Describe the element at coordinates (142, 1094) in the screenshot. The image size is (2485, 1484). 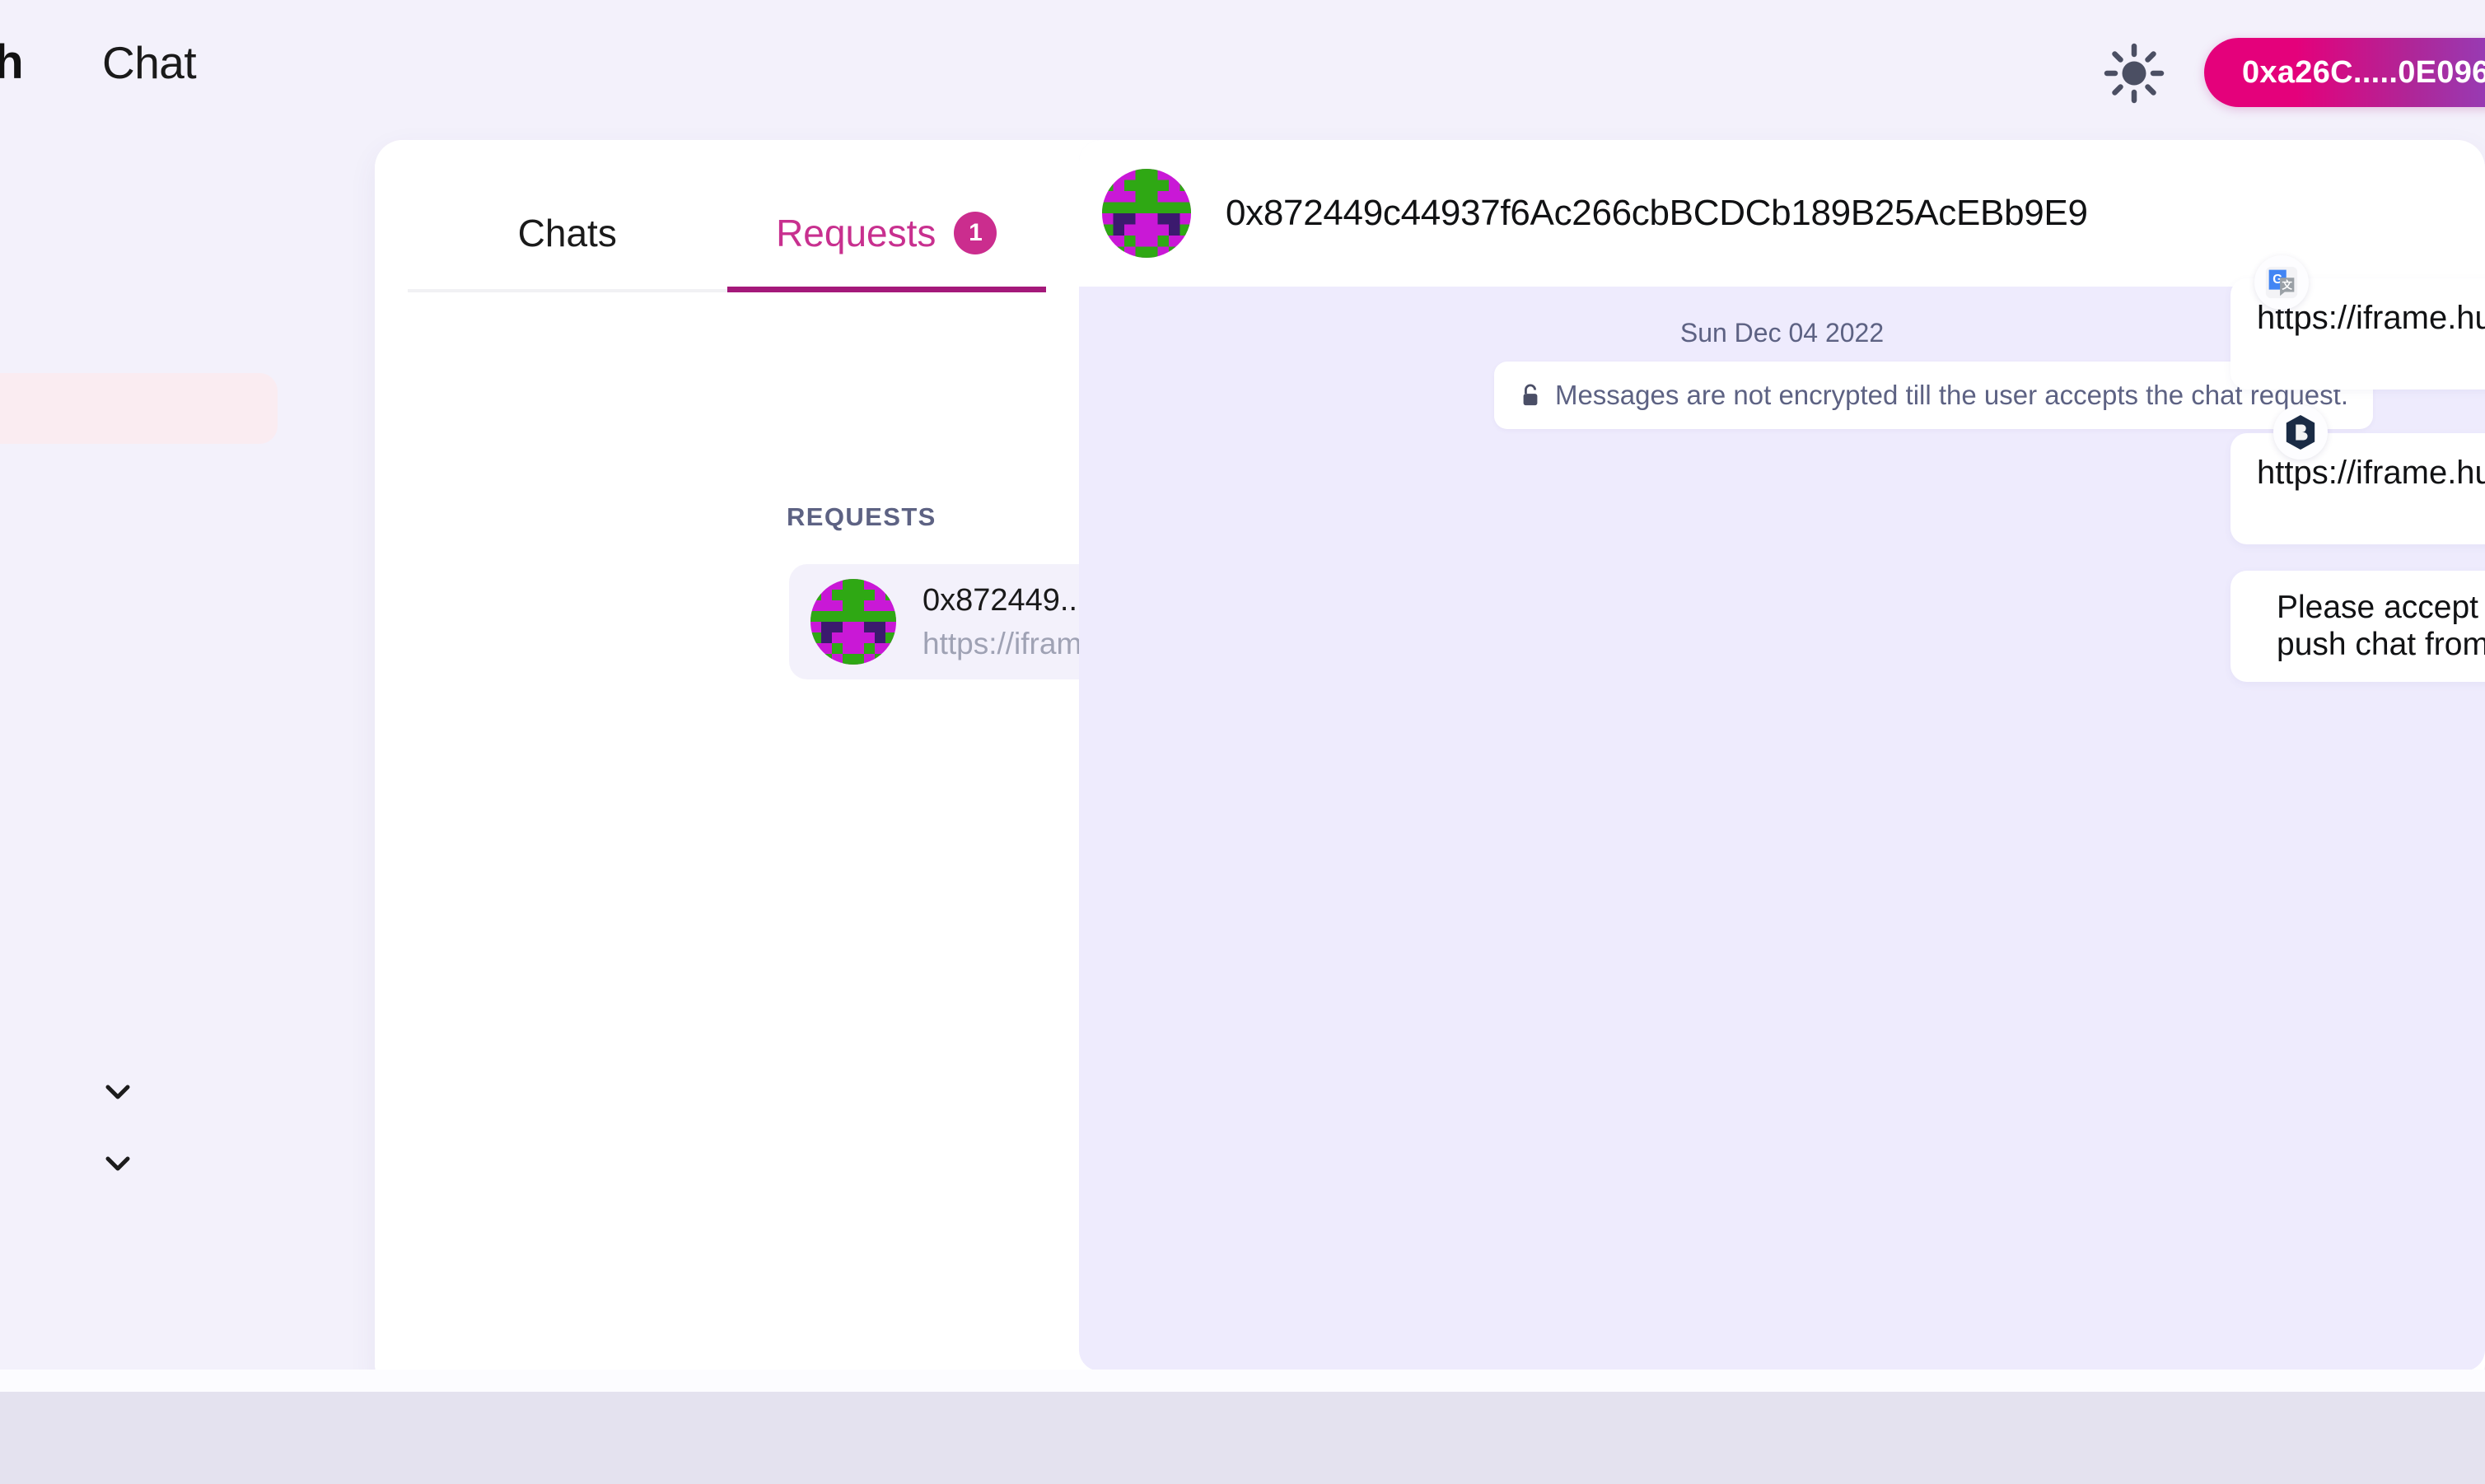
I see `sidebar-item-initiatives: tives` at that location.